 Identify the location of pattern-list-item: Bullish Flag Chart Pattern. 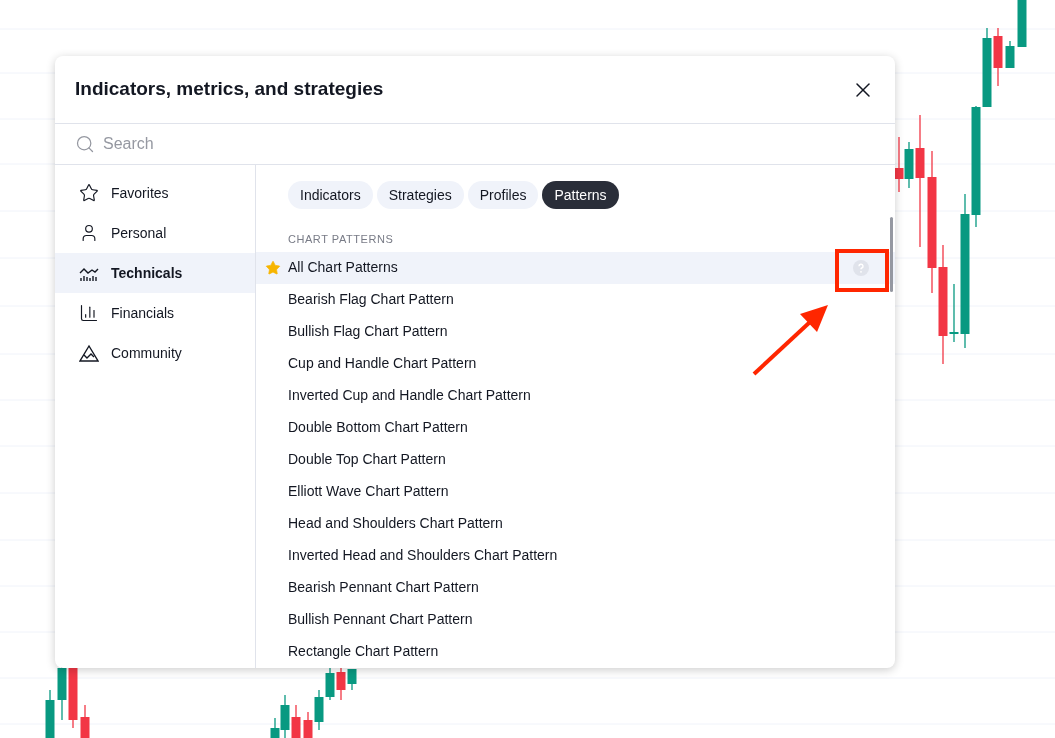
(575, 331).